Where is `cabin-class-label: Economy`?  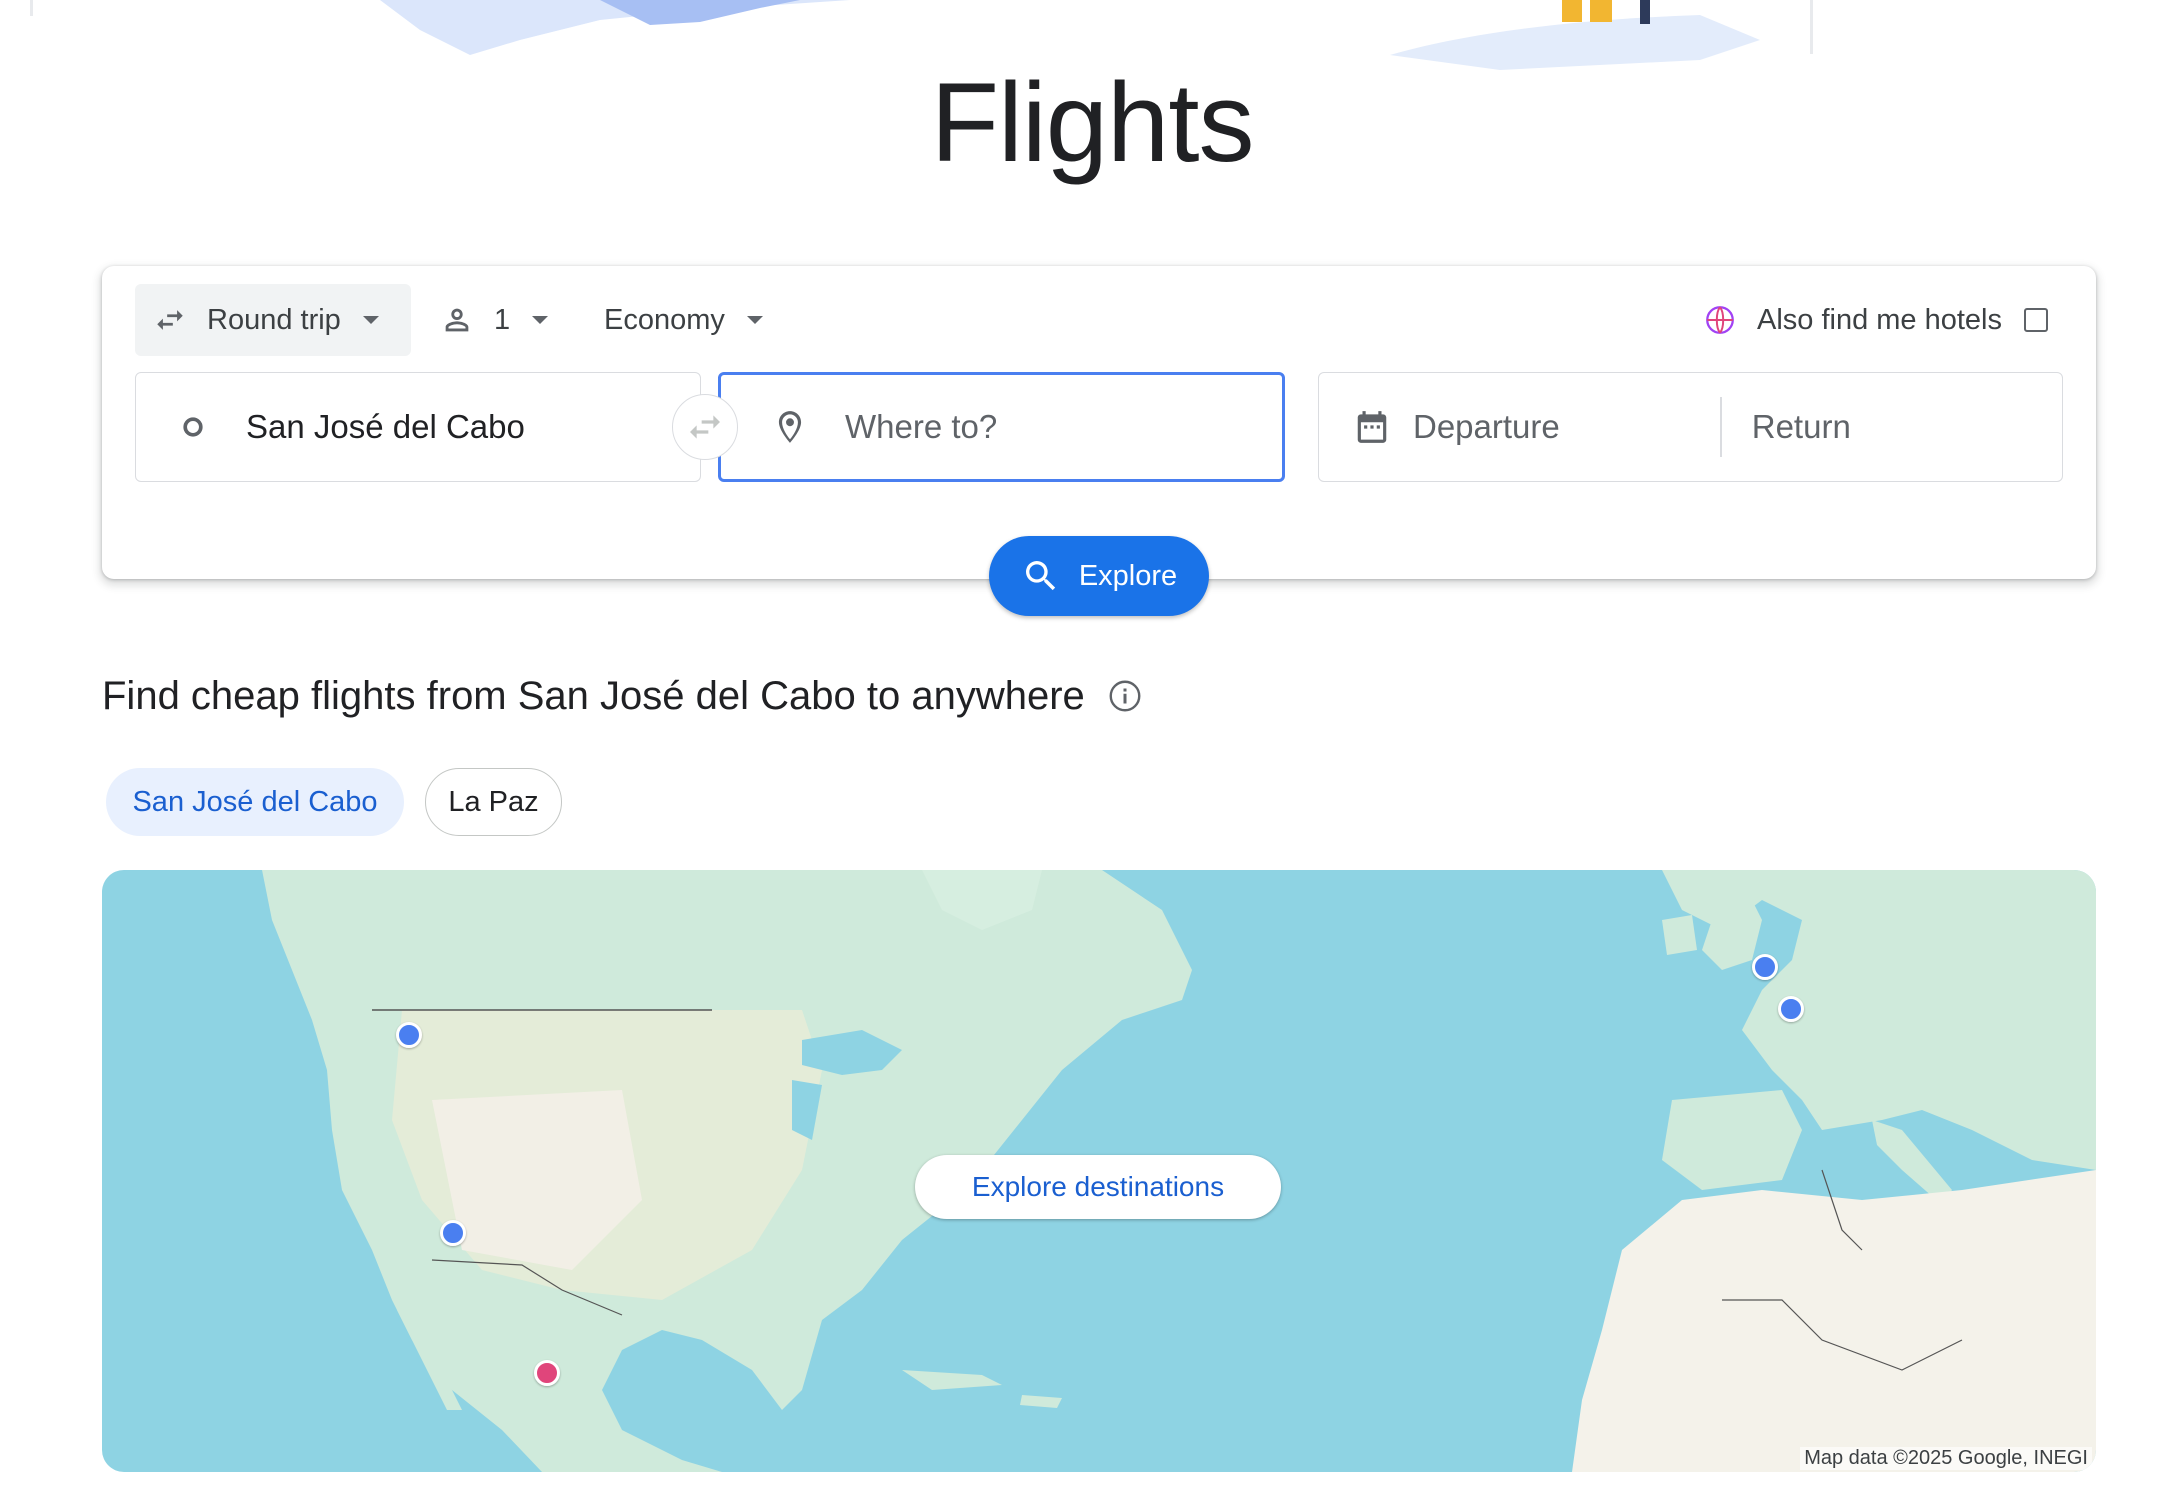
cabin-class-label: Economy is located at coordinates (664, 319).